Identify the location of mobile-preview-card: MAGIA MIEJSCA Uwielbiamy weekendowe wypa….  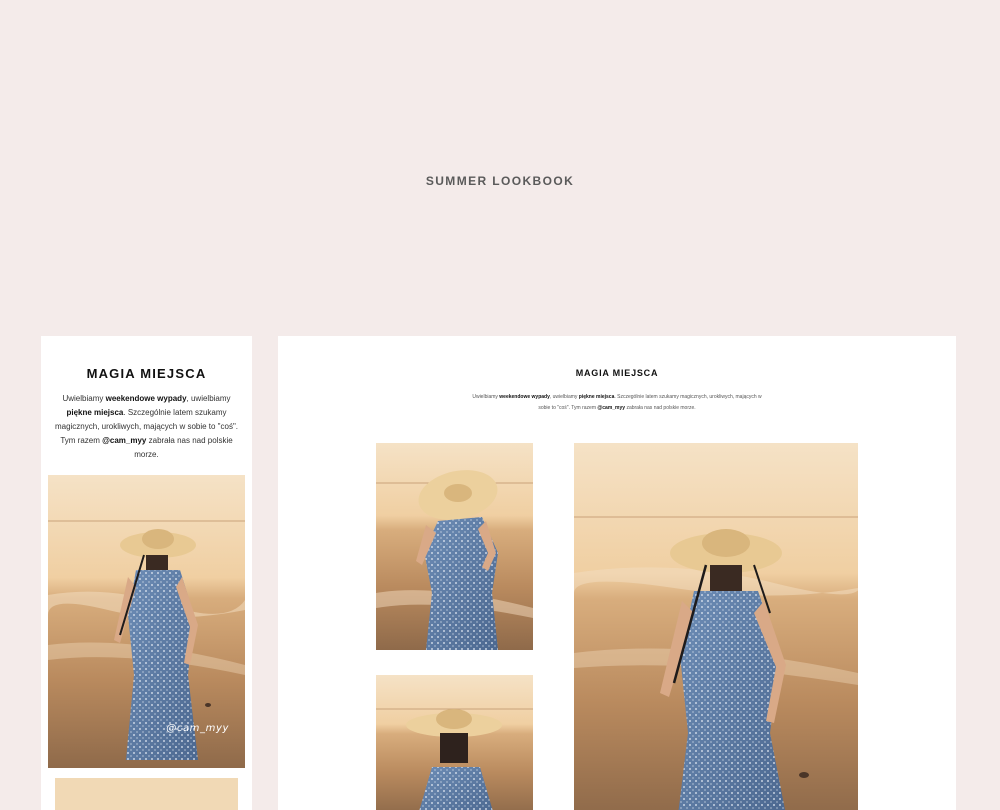
(146, 573).